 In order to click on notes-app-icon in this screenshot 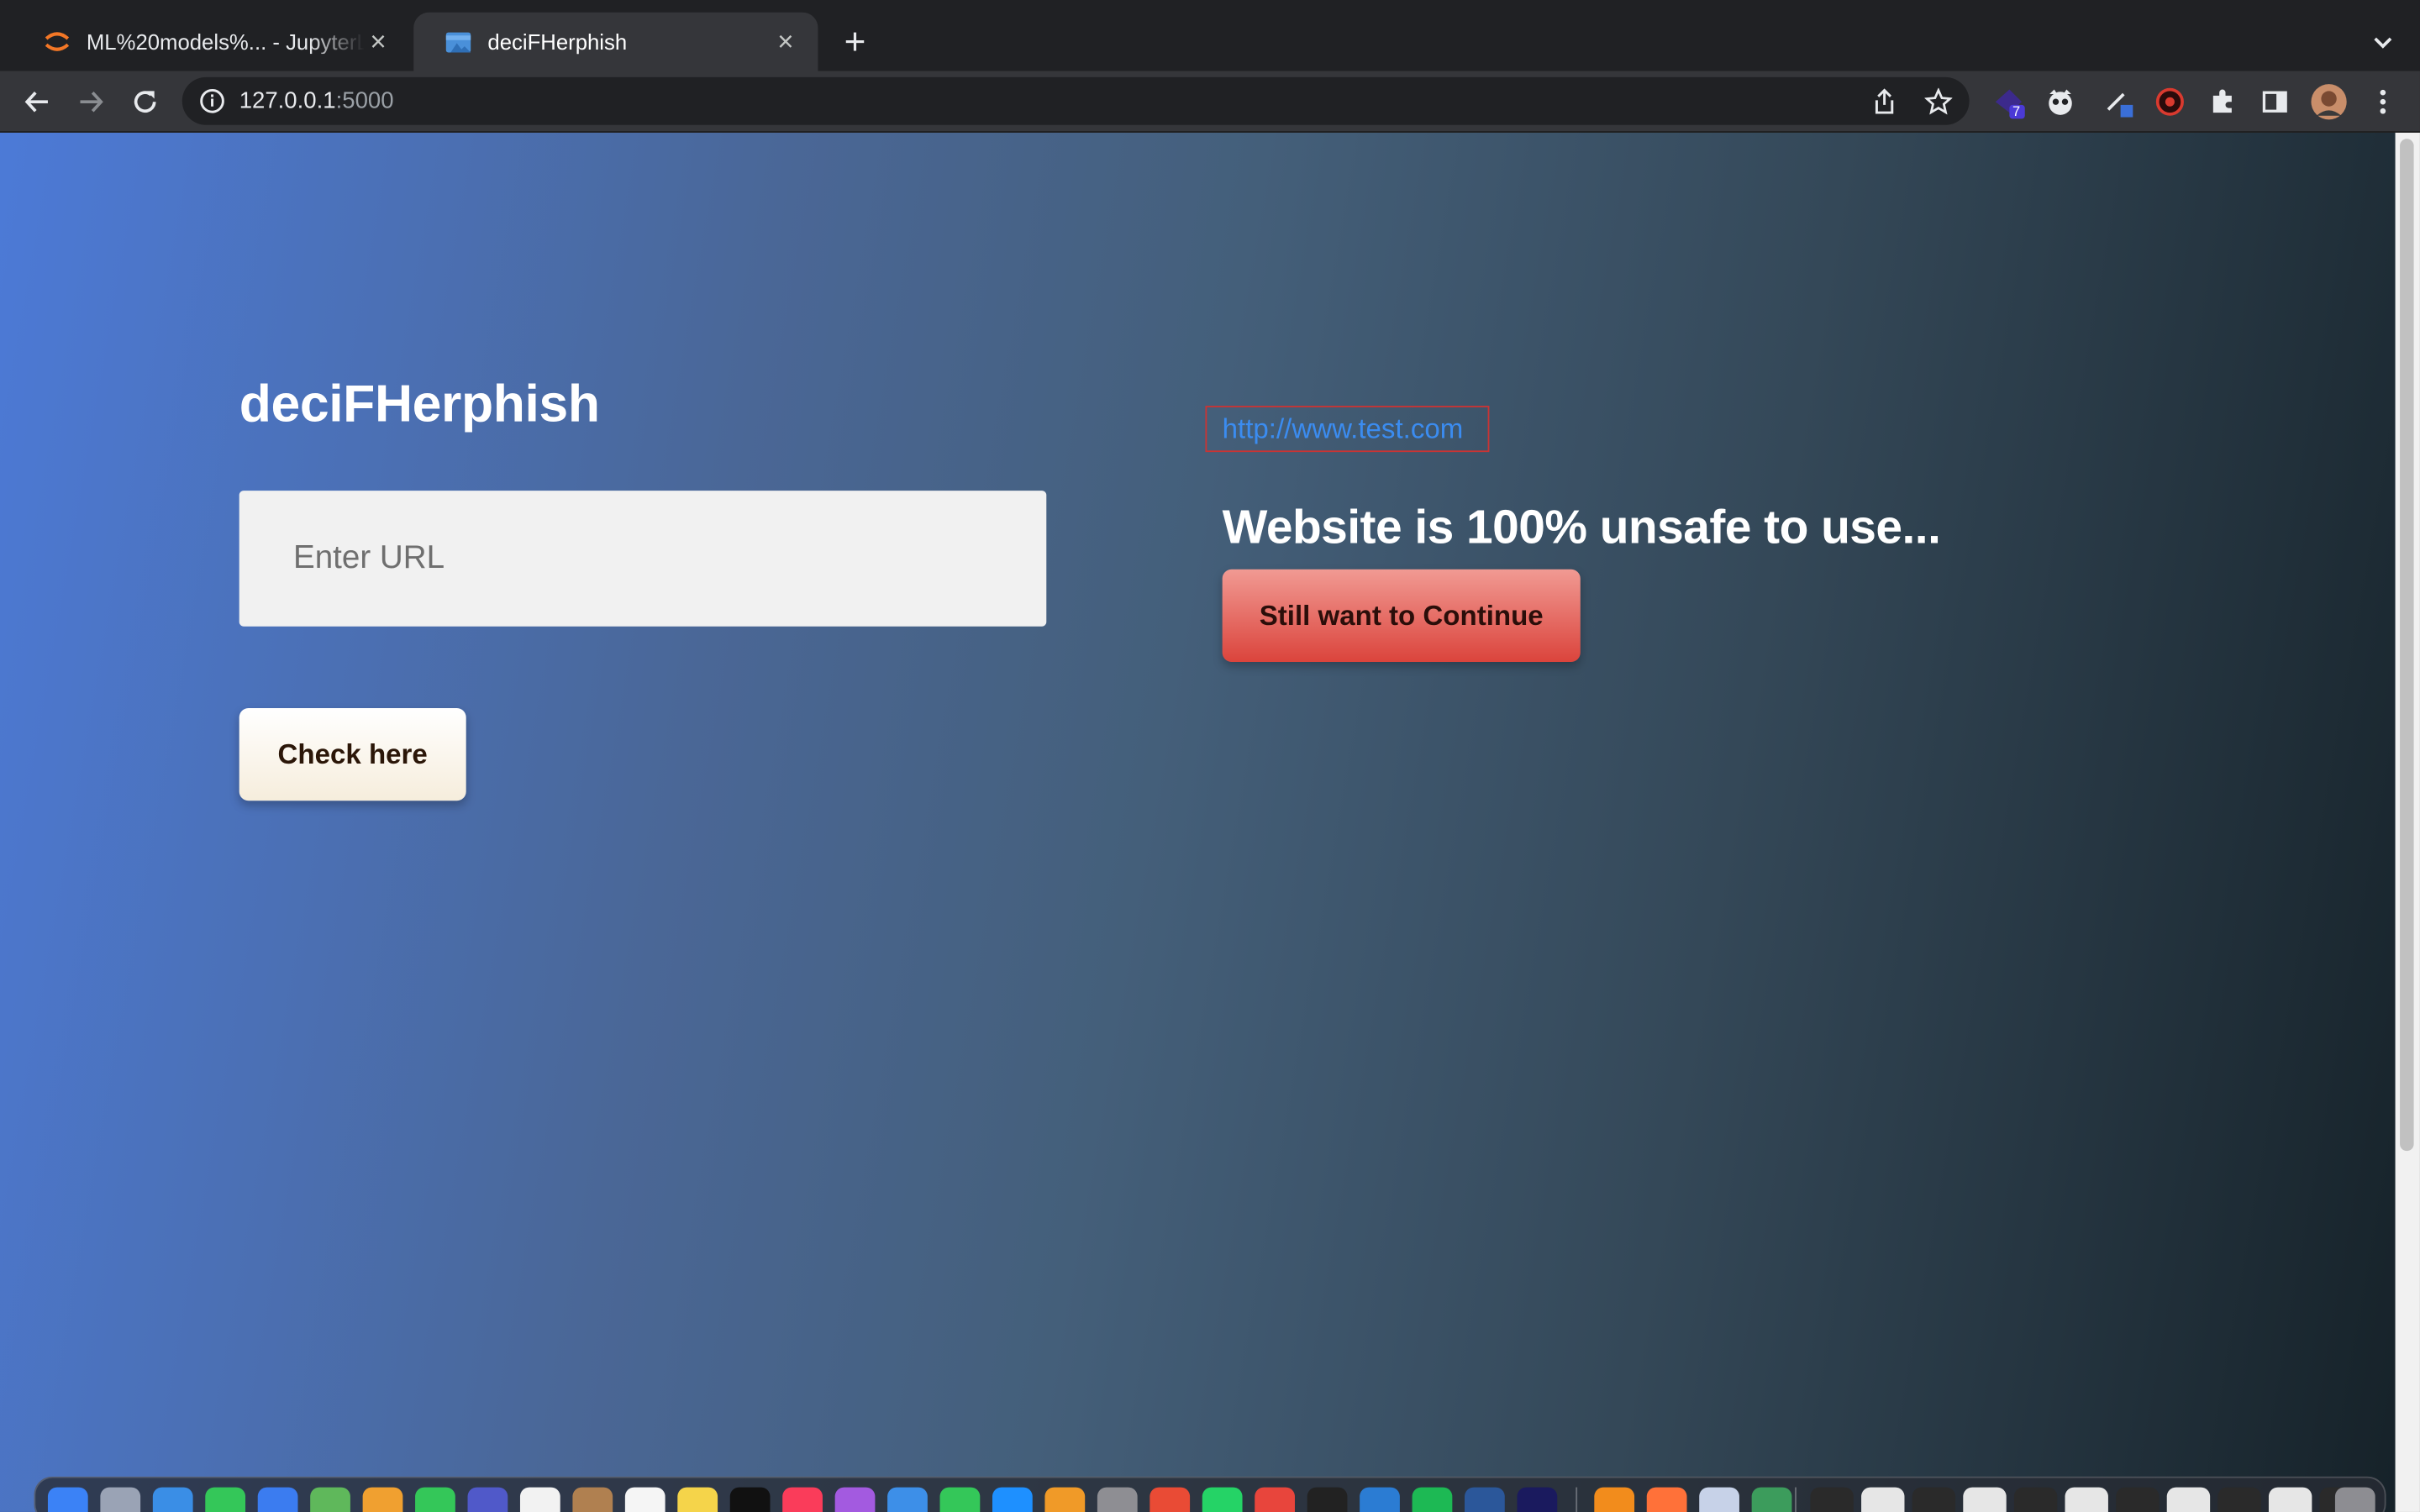, I will do `click(1719, 1499)`.